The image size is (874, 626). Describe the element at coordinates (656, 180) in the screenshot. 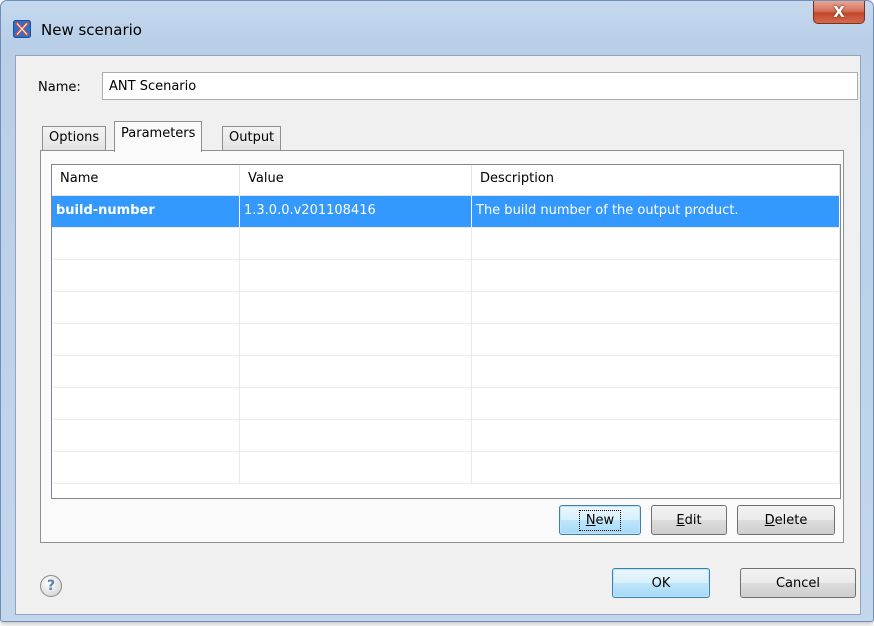

I see `column-header-description: Description` at that location.